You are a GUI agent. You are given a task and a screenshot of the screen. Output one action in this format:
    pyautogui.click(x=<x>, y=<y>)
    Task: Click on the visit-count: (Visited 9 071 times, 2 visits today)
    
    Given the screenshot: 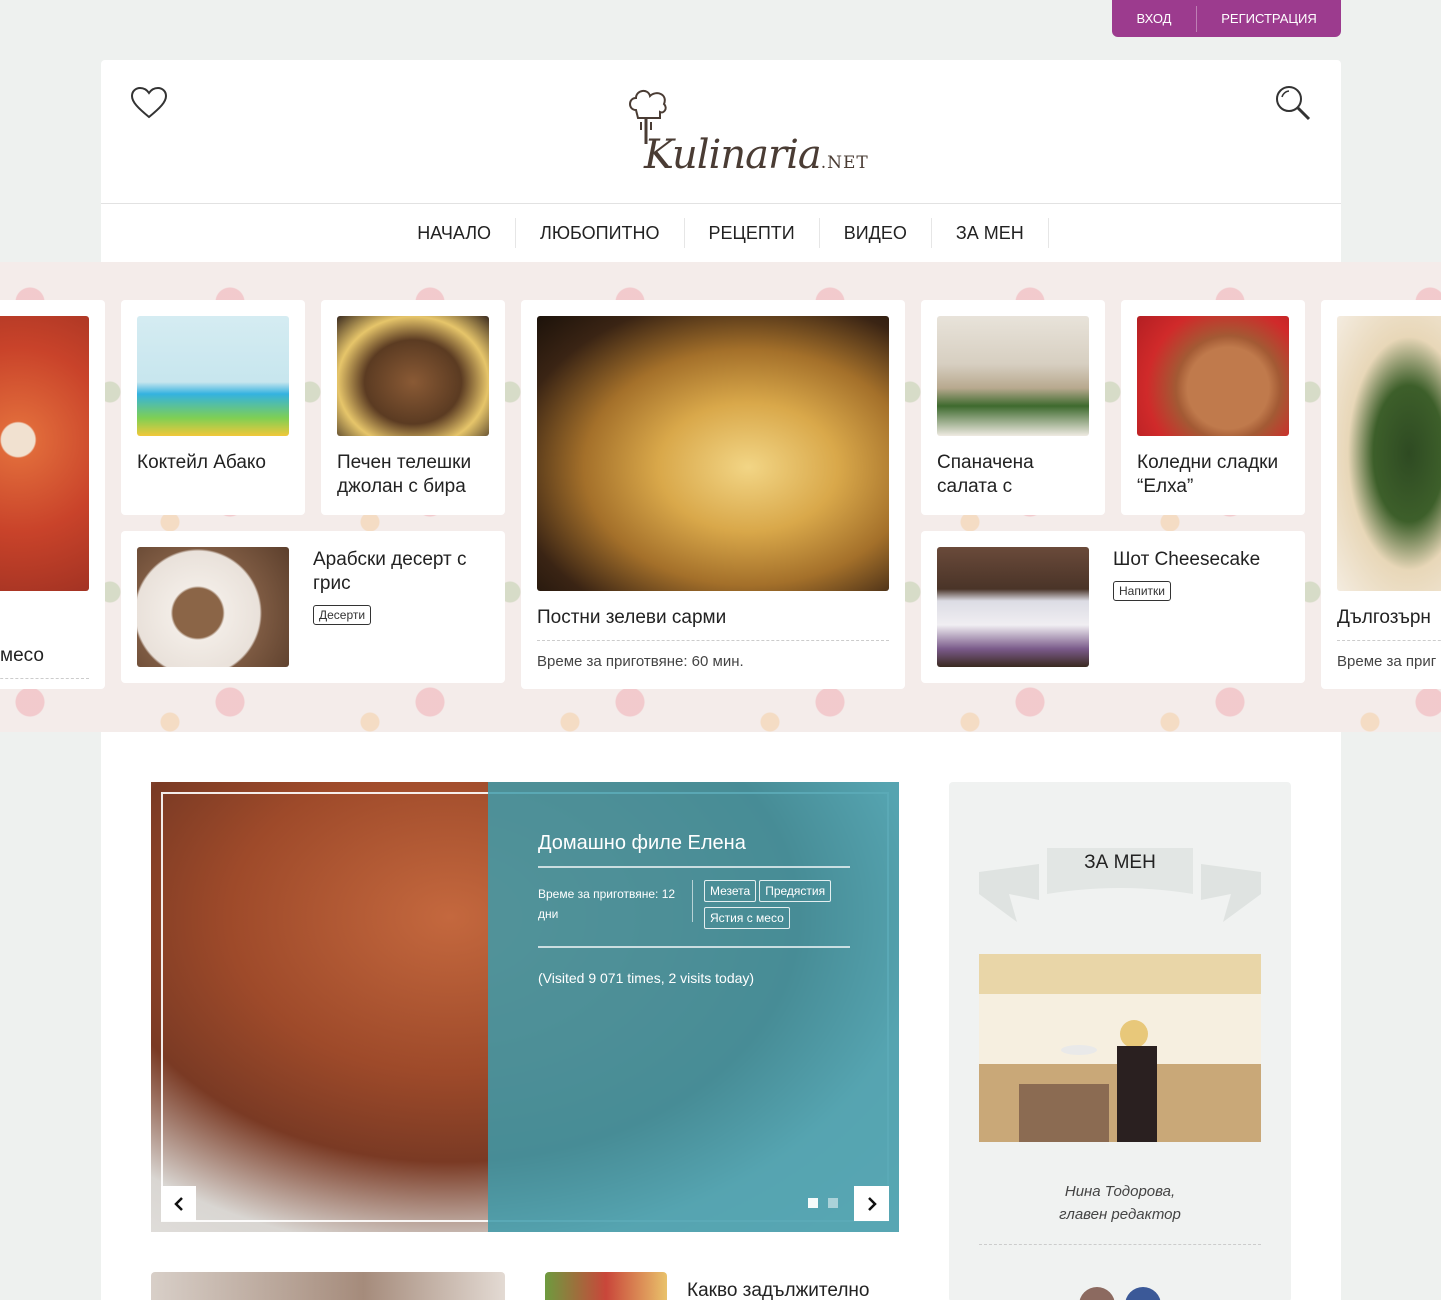 What is the action you would take?
    pyautogui.click(x=646, y=978)
    